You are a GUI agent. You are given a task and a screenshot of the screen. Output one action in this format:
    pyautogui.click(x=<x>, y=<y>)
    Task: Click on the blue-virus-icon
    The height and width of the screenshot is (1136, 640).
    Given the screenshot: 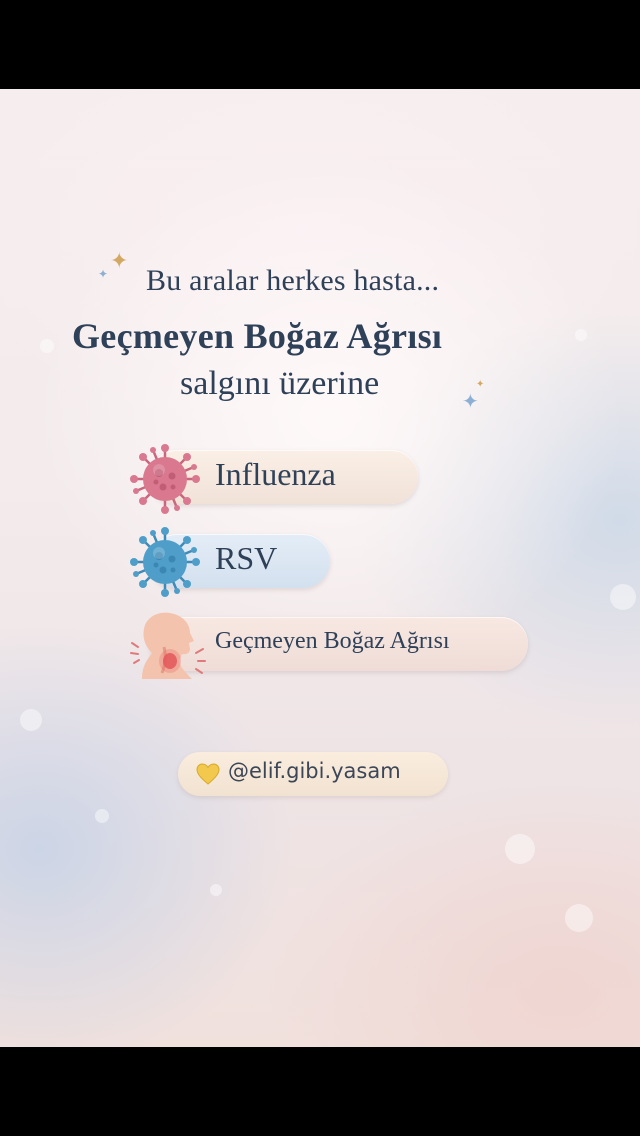 What is the action you would take?
    pyautogui.click(x=165, y=562)
    